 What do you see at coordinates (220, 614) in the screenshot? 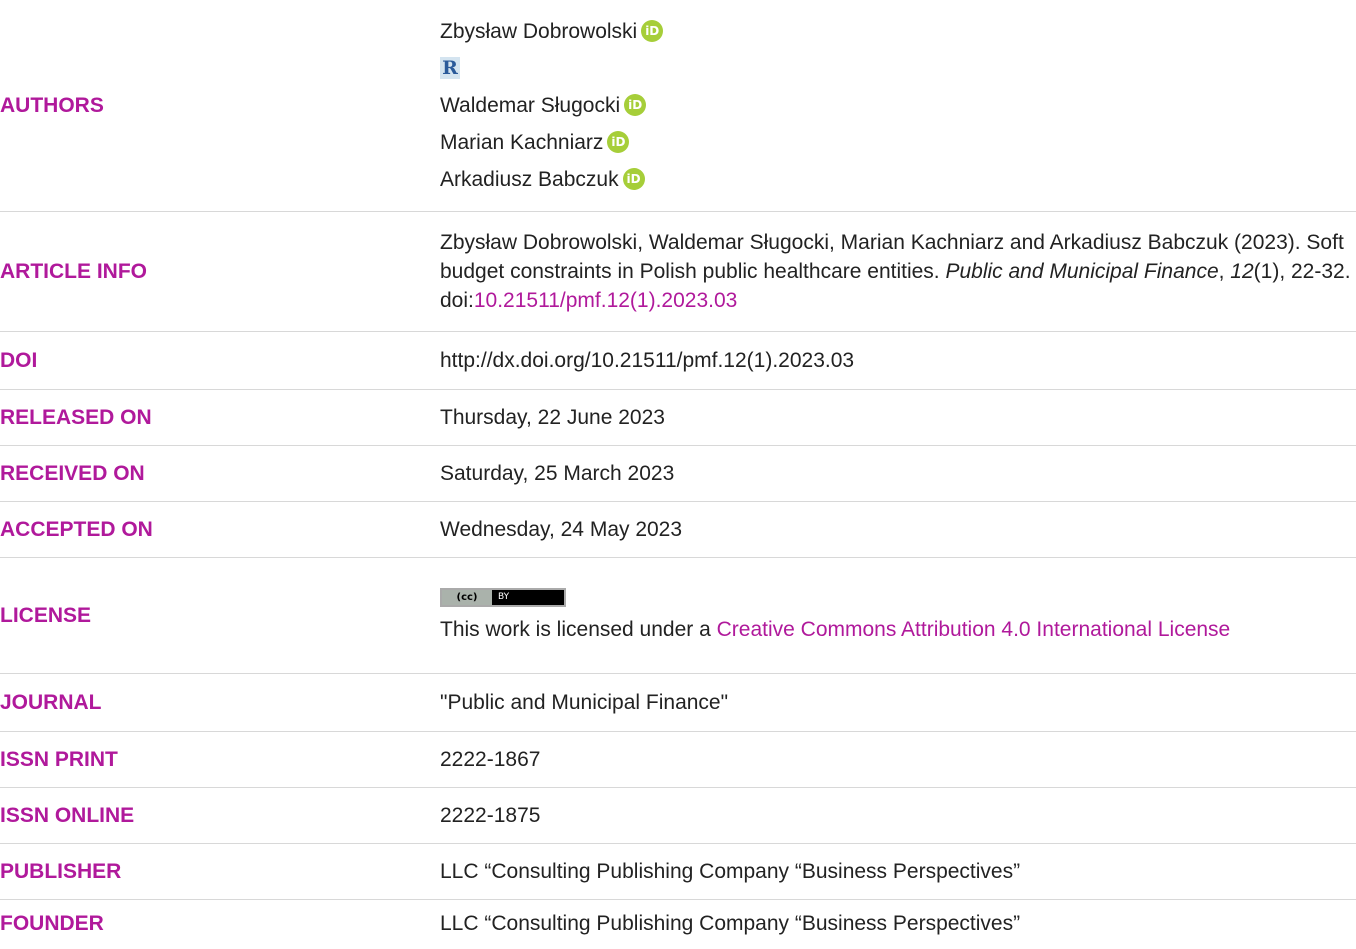
I see `label-license: LICENSE` at bounding box center [220, 614].